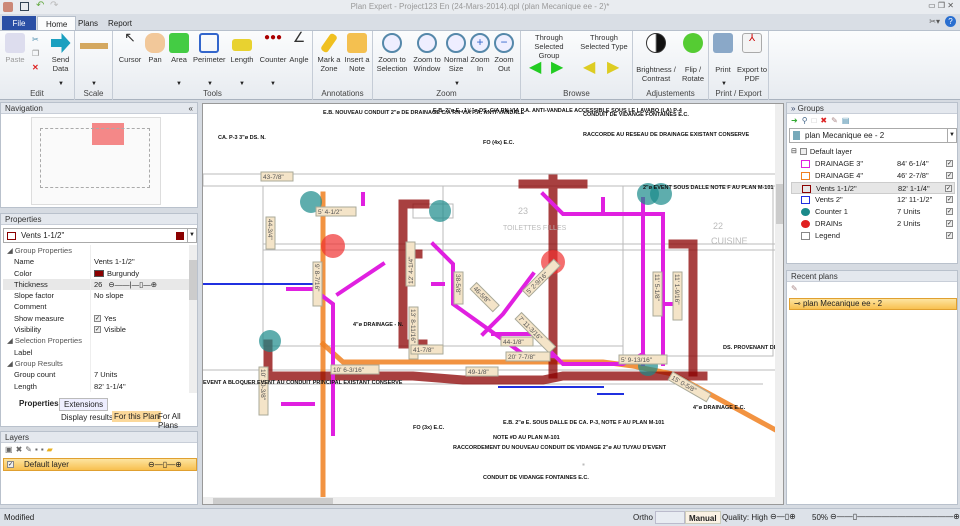 The image size is (960, 526). Describe the element at coordinates (96, 161) in the screenshot. I see `navigation-thumbnail` at that location.